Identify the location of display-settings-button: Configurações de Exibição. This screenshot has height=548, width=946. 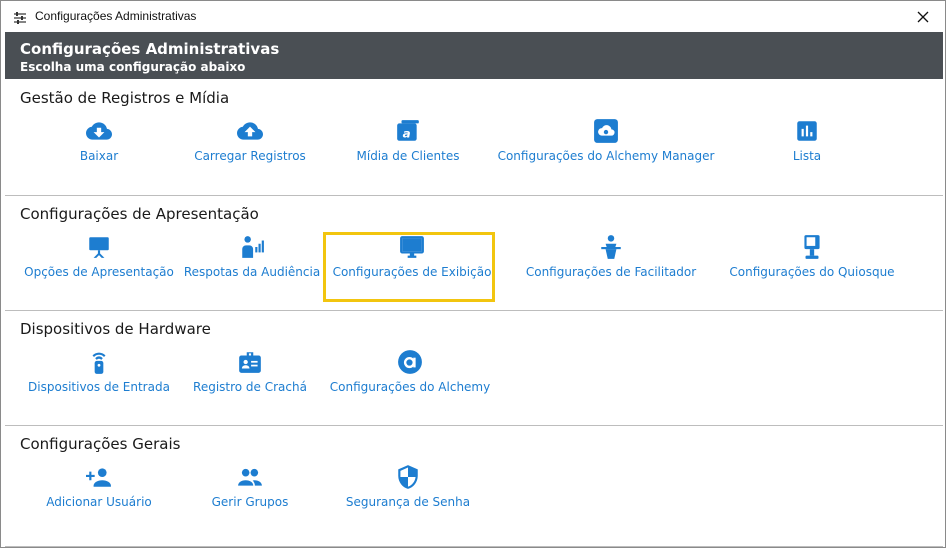
(412, 260).